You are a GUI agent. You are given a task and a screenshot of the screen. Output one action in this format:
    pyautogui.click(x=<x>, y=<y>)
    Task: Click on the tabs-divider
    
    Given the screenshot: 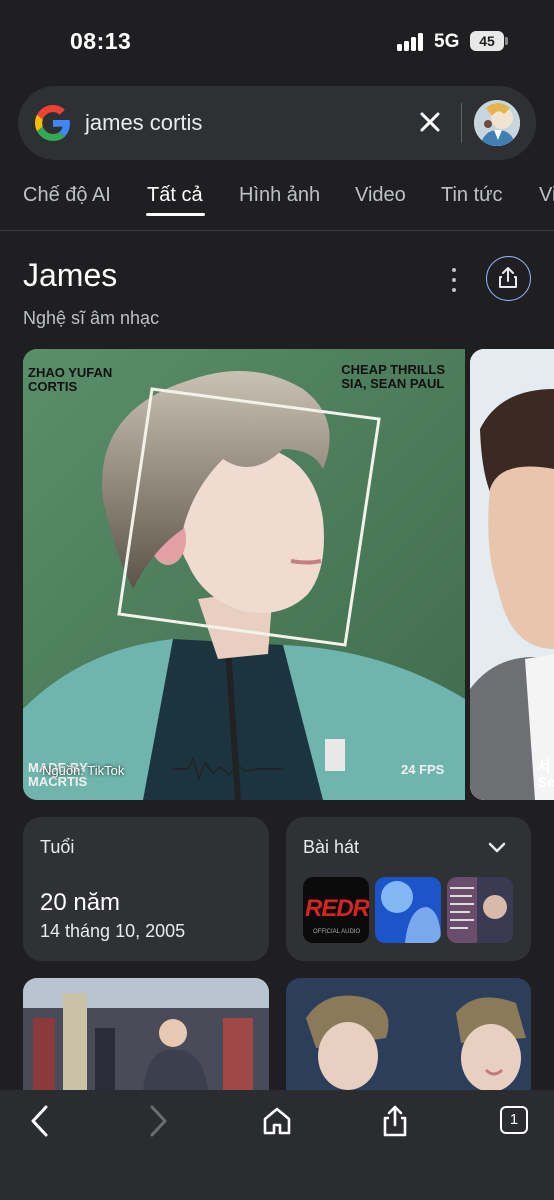 What is the action you would take?
    pyautogui.click(x=277, y=230)
    